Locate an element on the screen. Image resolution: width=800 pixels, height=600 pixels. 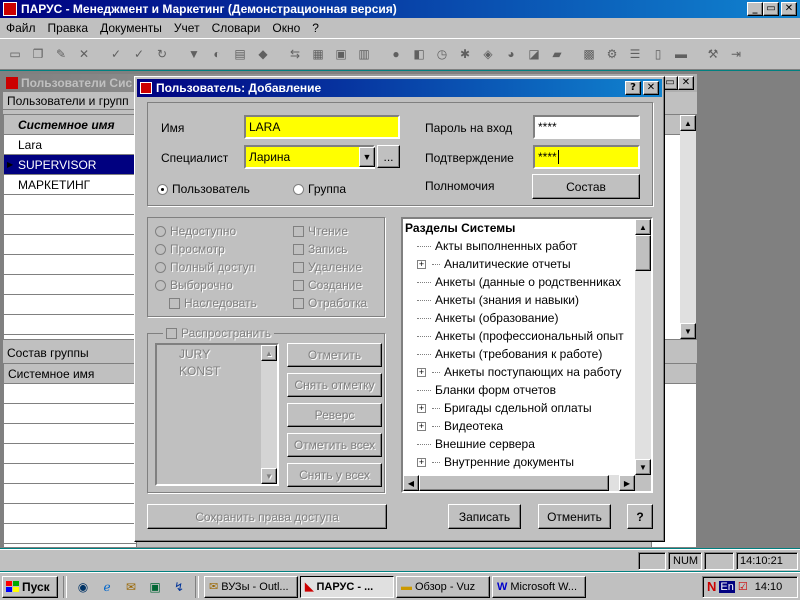
table-row-supervisor: ▶ SUPERVISOR is located at coordinates (70, 165).